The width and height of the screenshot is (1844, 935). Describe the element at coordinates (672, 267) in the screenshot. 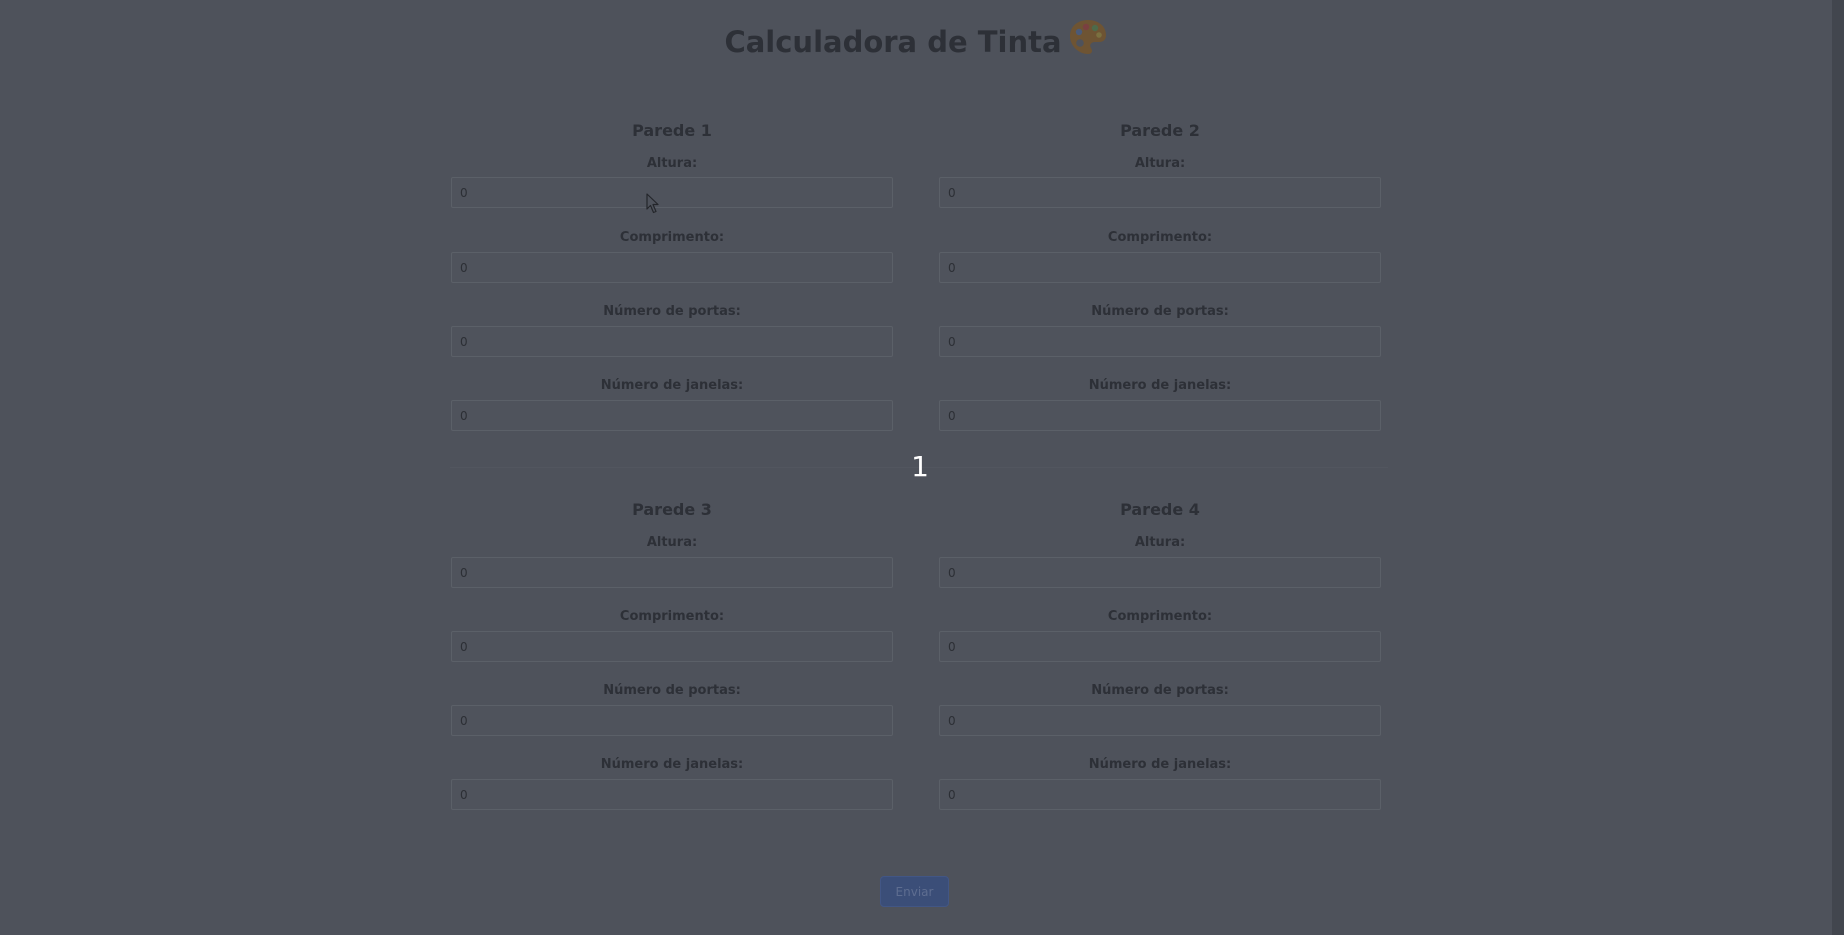

I see `wall-1-length-input` at that location.